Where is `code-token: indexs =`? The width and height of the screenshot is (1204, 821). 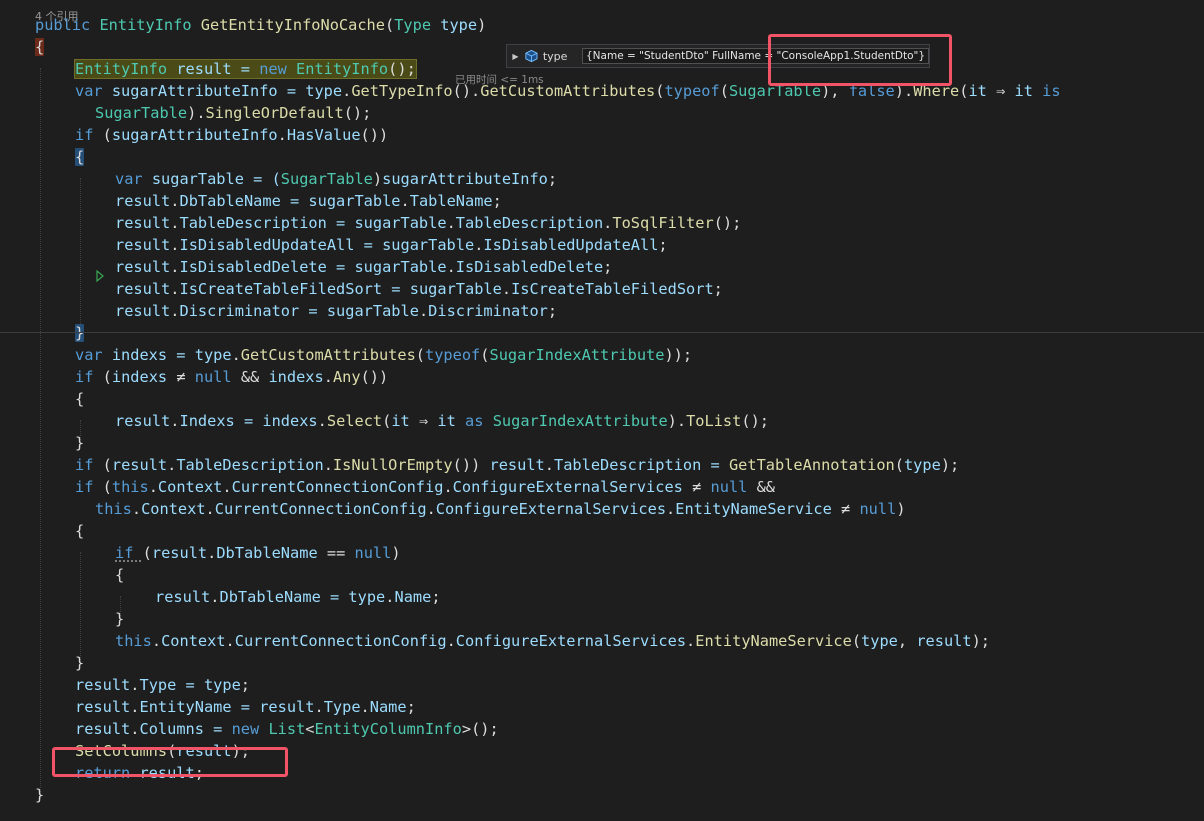
code-token: indexs = is located at coordinates (153, 355).